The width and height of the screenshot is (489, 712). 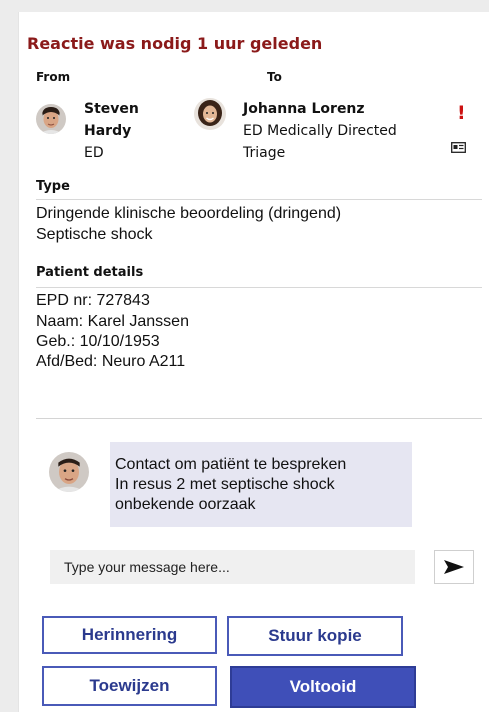 I want to click on message-input, so click(x=232, y=567).